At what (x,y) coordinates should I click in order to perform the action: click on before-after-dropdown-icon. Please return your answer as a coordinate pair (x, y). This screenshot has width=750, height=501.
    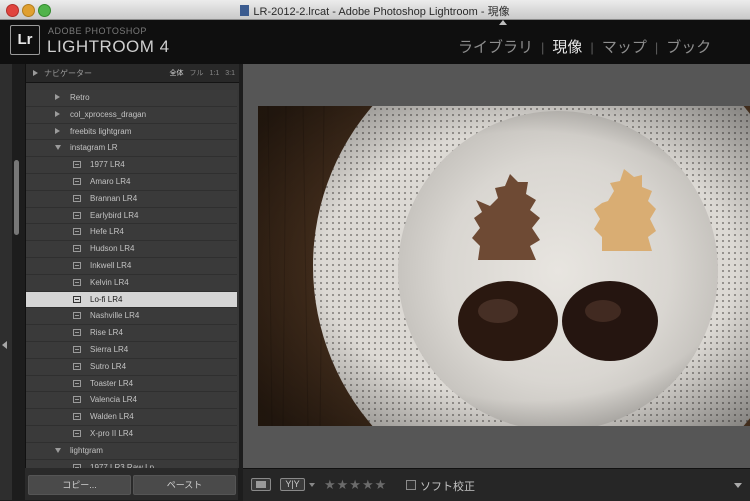
    Looking at the image, I should click on (312, 485).